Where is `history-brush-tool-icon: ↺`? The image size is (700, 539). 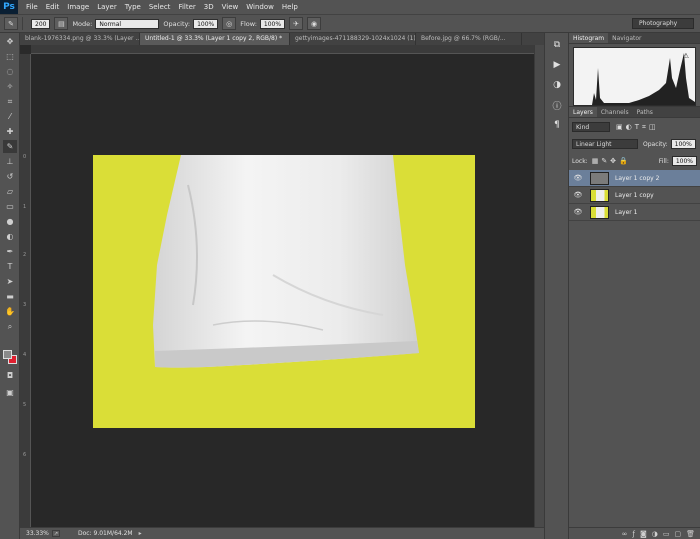
history-brush-tool-icon: ↺ is located at coordinates (10, 176).